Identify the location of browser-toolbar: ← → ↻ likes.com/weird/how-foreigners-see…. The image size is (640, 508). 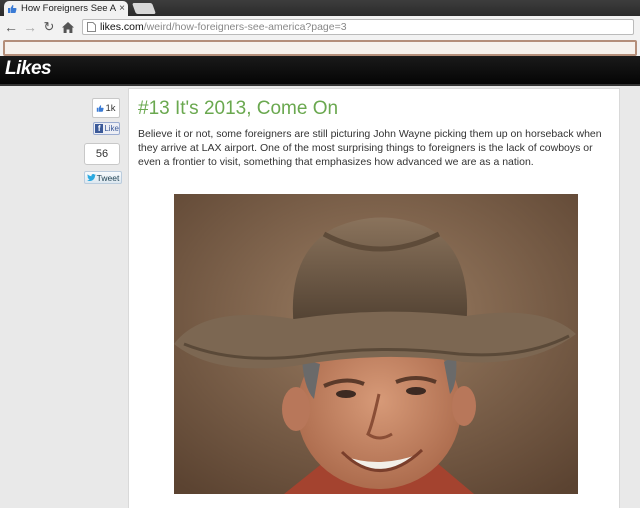
(320, 27).